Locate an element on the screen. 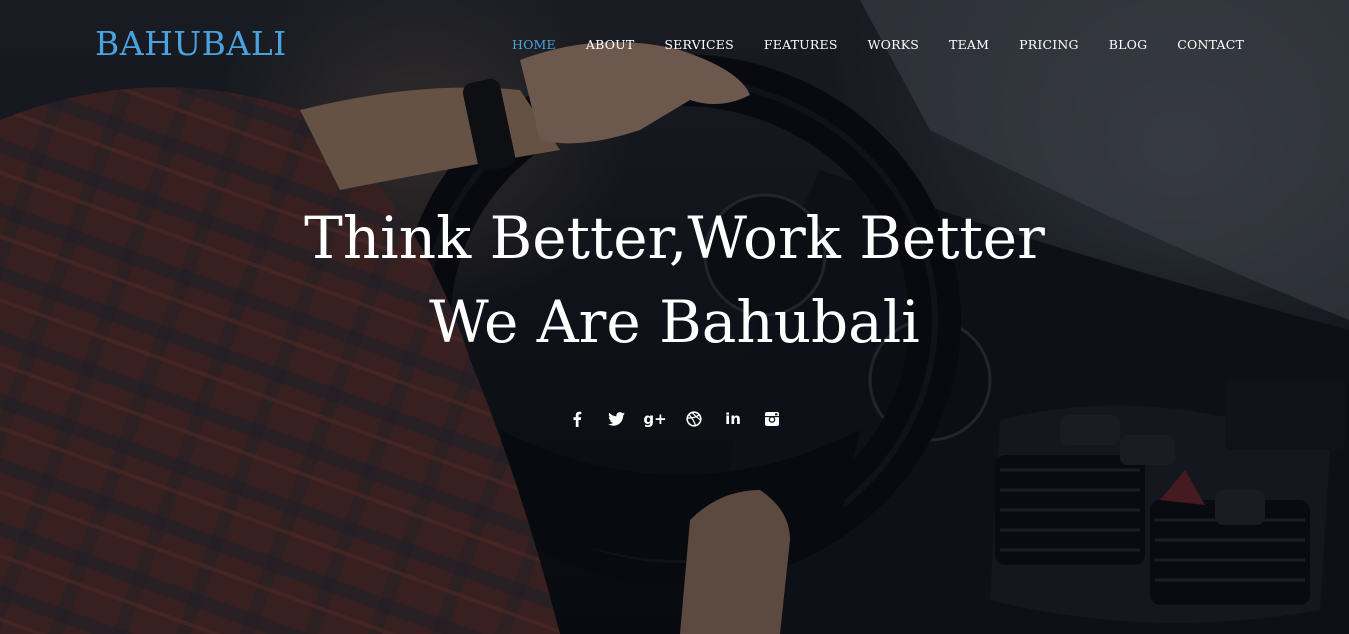  menu-item-works: WORKS is located at coordinates (893, 45).